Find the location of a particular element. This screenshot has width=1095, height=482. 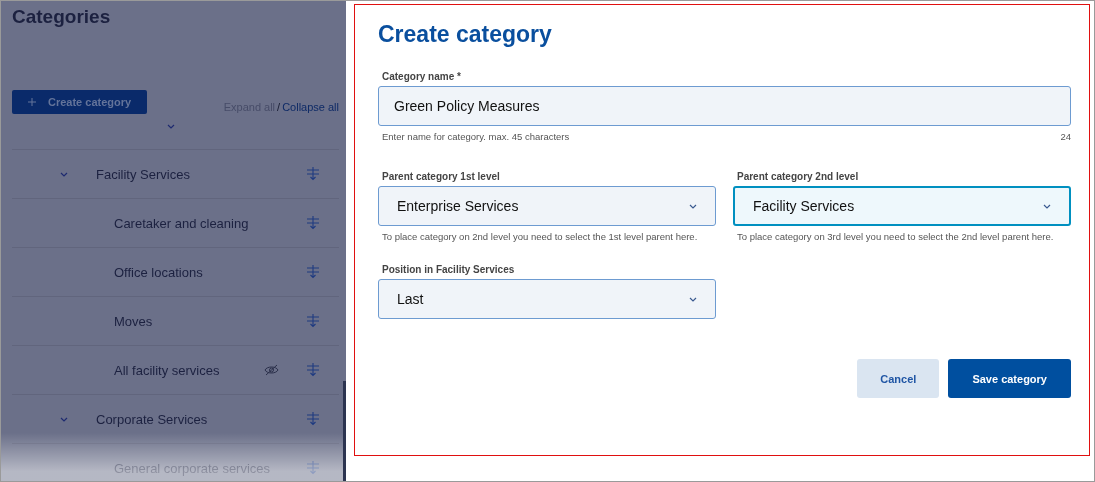

character-count: 24 is located at coordinates (1065, 136).